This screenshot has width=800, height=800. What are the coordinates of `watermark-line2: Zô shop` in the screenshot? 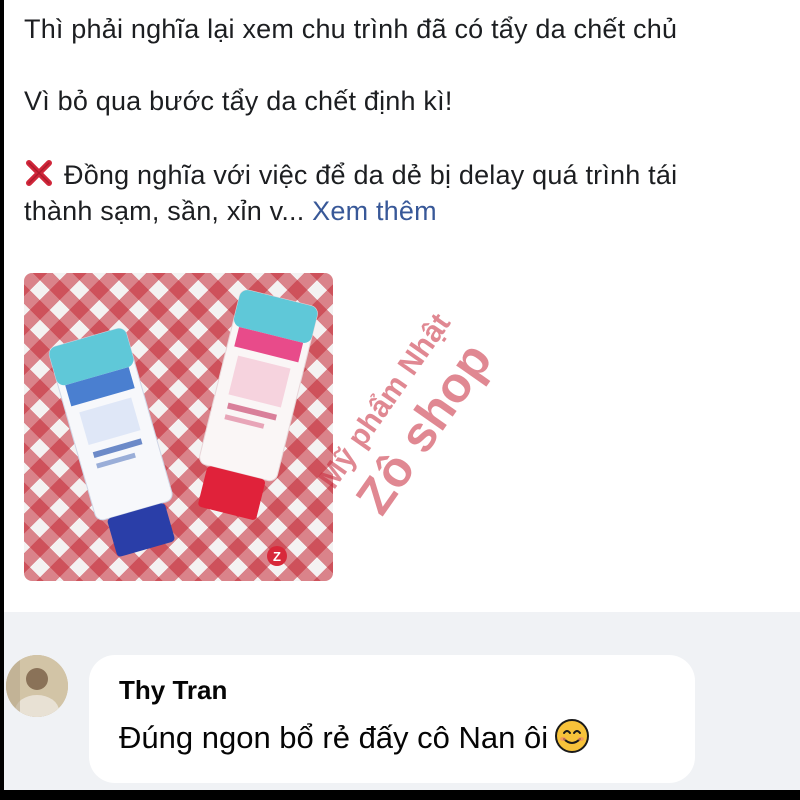 It's located at (423, 428).